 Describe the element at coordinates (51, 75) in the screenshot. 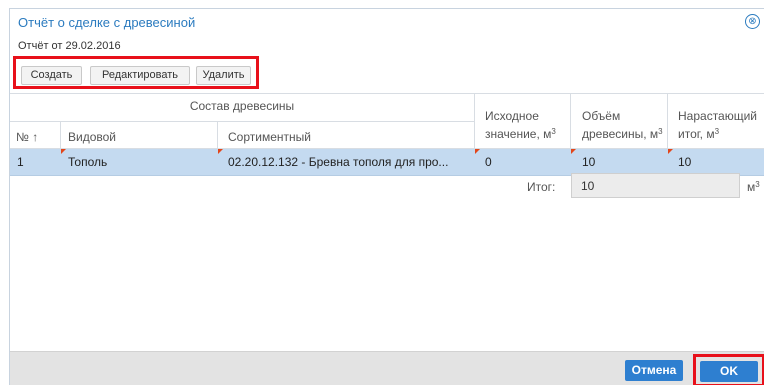

I see `create-button: Создать` at that location.